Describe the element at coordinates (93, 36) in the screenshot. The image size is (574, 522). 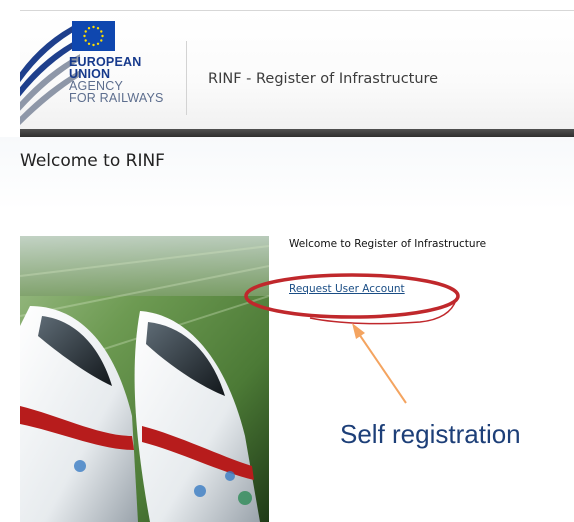
I see `eu-flag-icon` at that location.